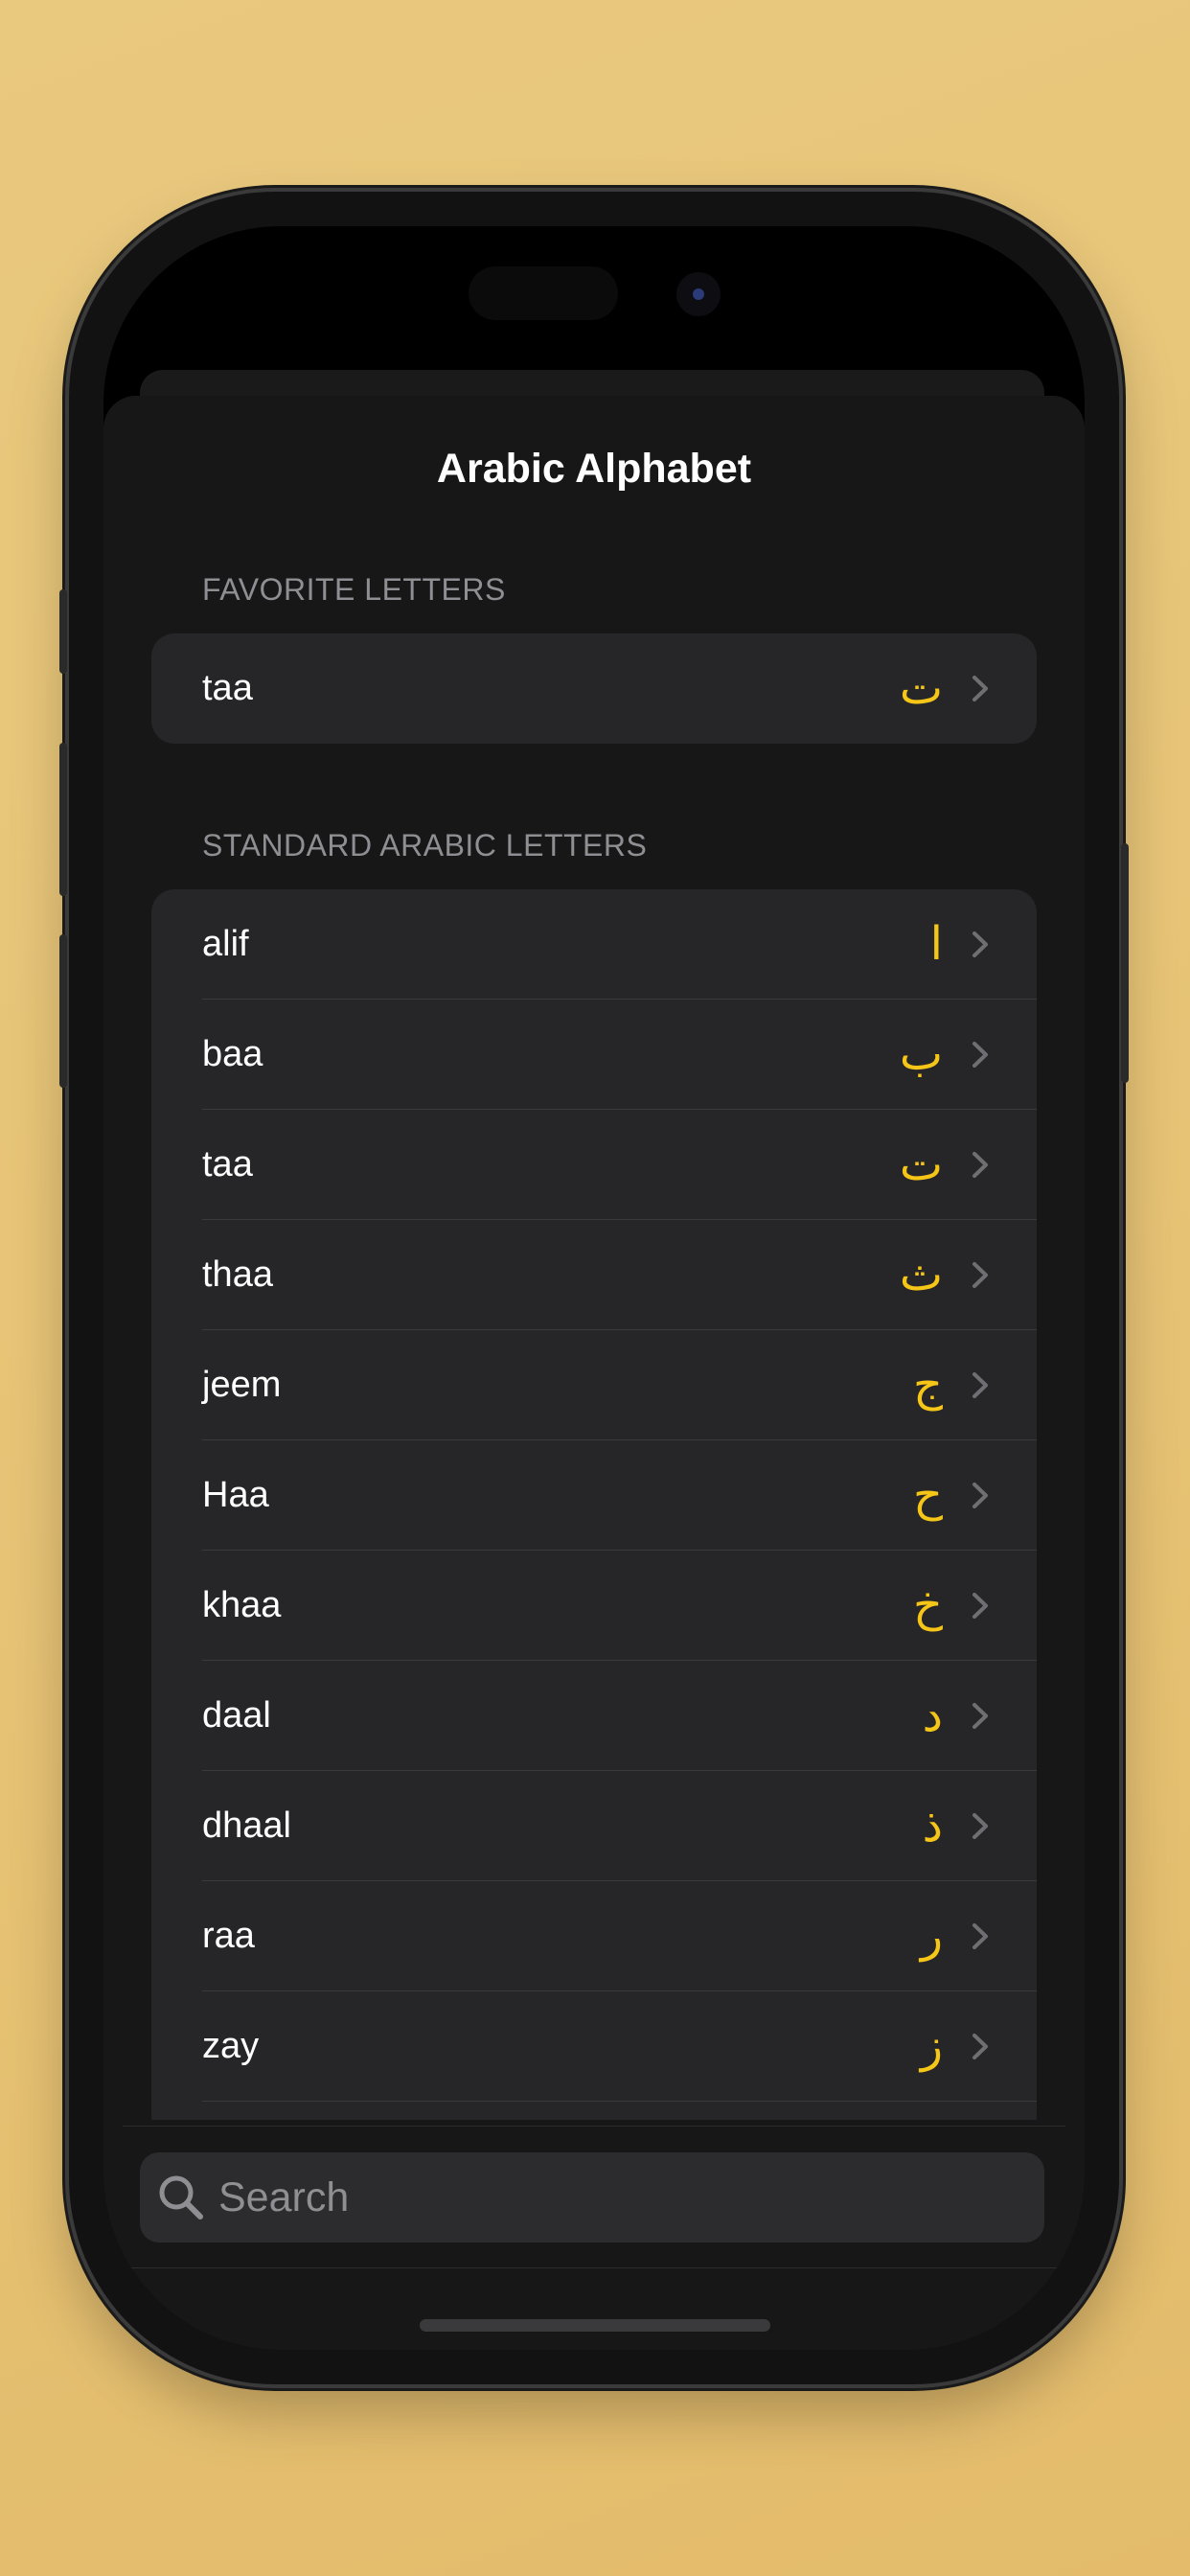 The width and height of the screenshot is (1190, 2576). Describe the element at coordinates (594, 2046) in the screenshot. I see `letter-row: zay ز` at that location.